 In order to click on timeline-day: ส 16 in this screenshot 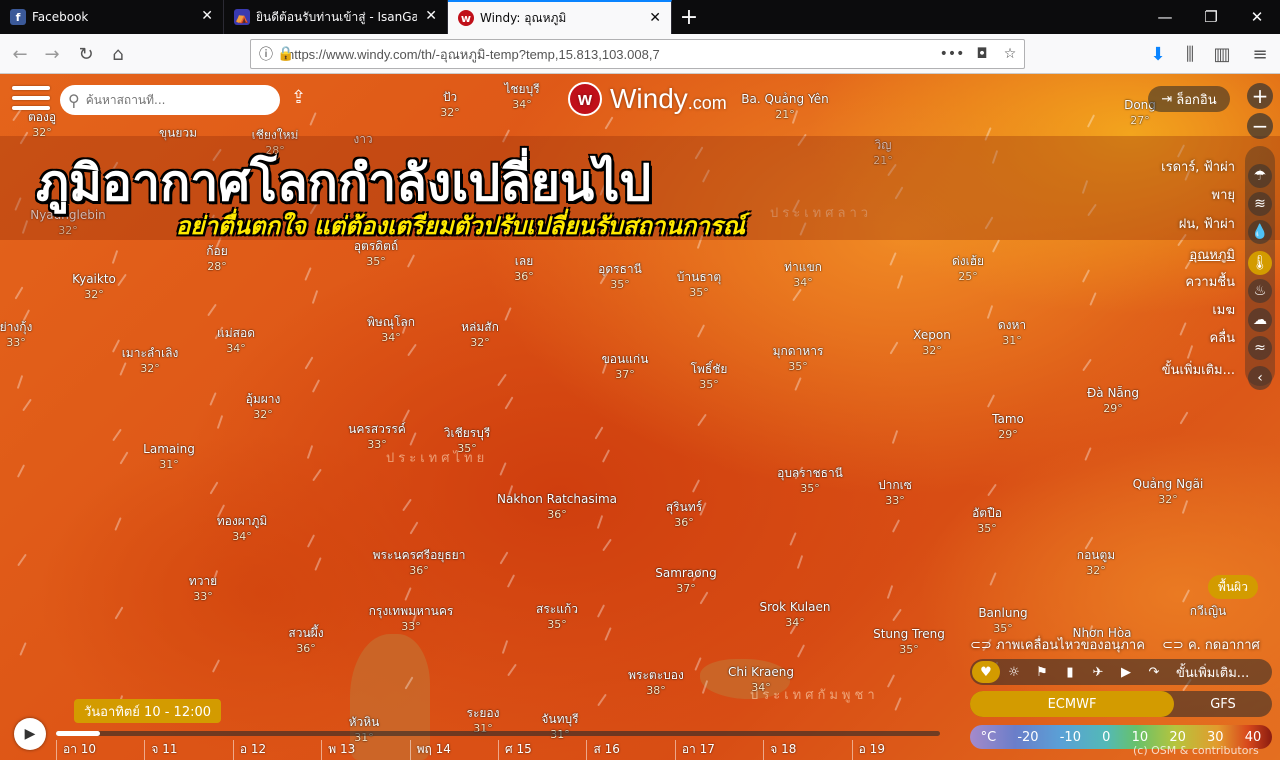, I will do `click(630, 750)`.